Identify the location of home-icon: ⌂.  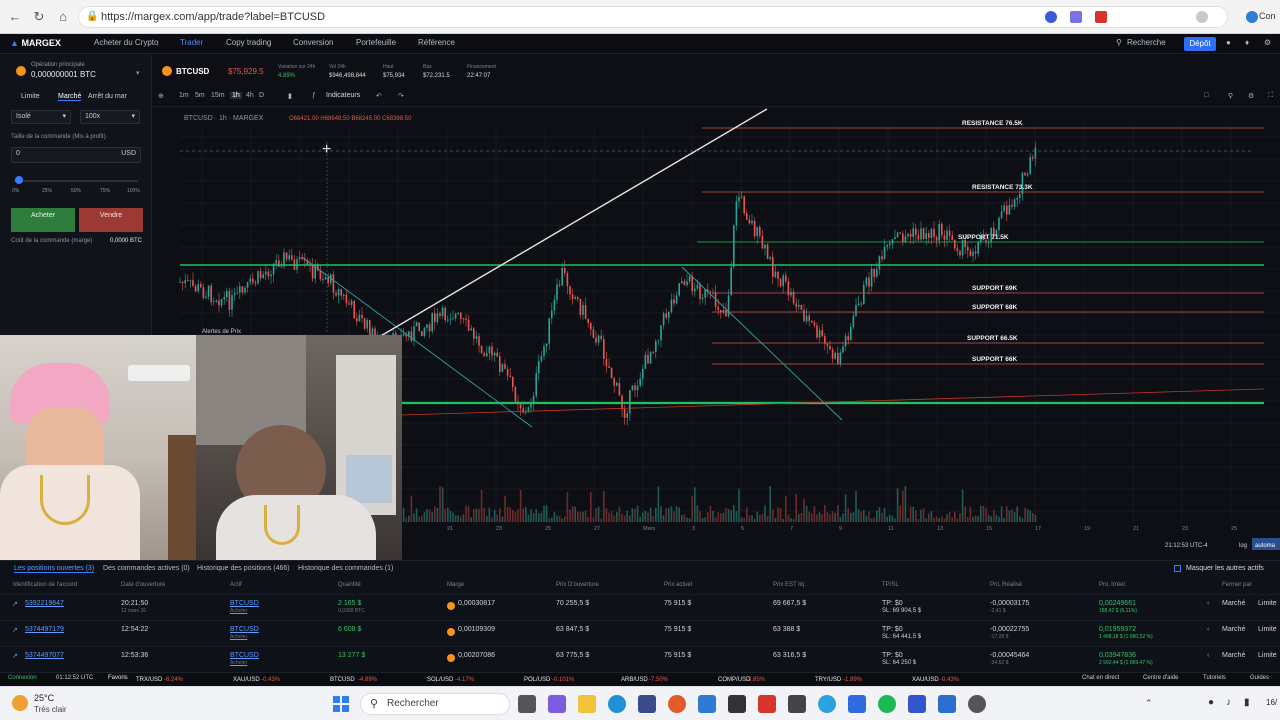
(63, 17).